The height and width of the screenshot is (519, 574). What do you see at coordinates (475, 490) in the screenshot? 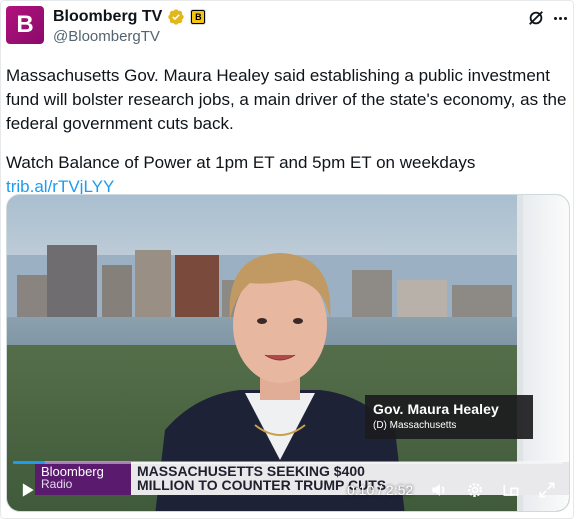
I see `settings-icon` at bounding box center [475, 490].